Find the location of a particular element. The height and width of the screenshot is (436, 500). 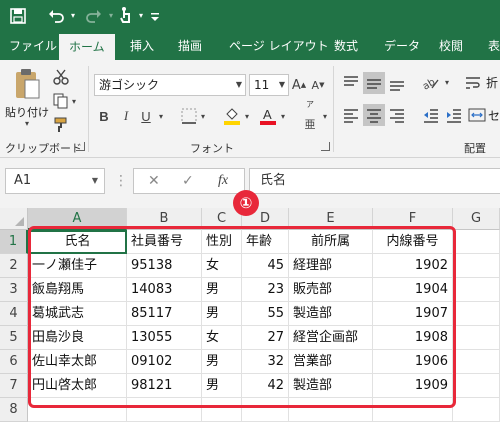

cell-f7: 1909 is located at coordinates (413, 386).